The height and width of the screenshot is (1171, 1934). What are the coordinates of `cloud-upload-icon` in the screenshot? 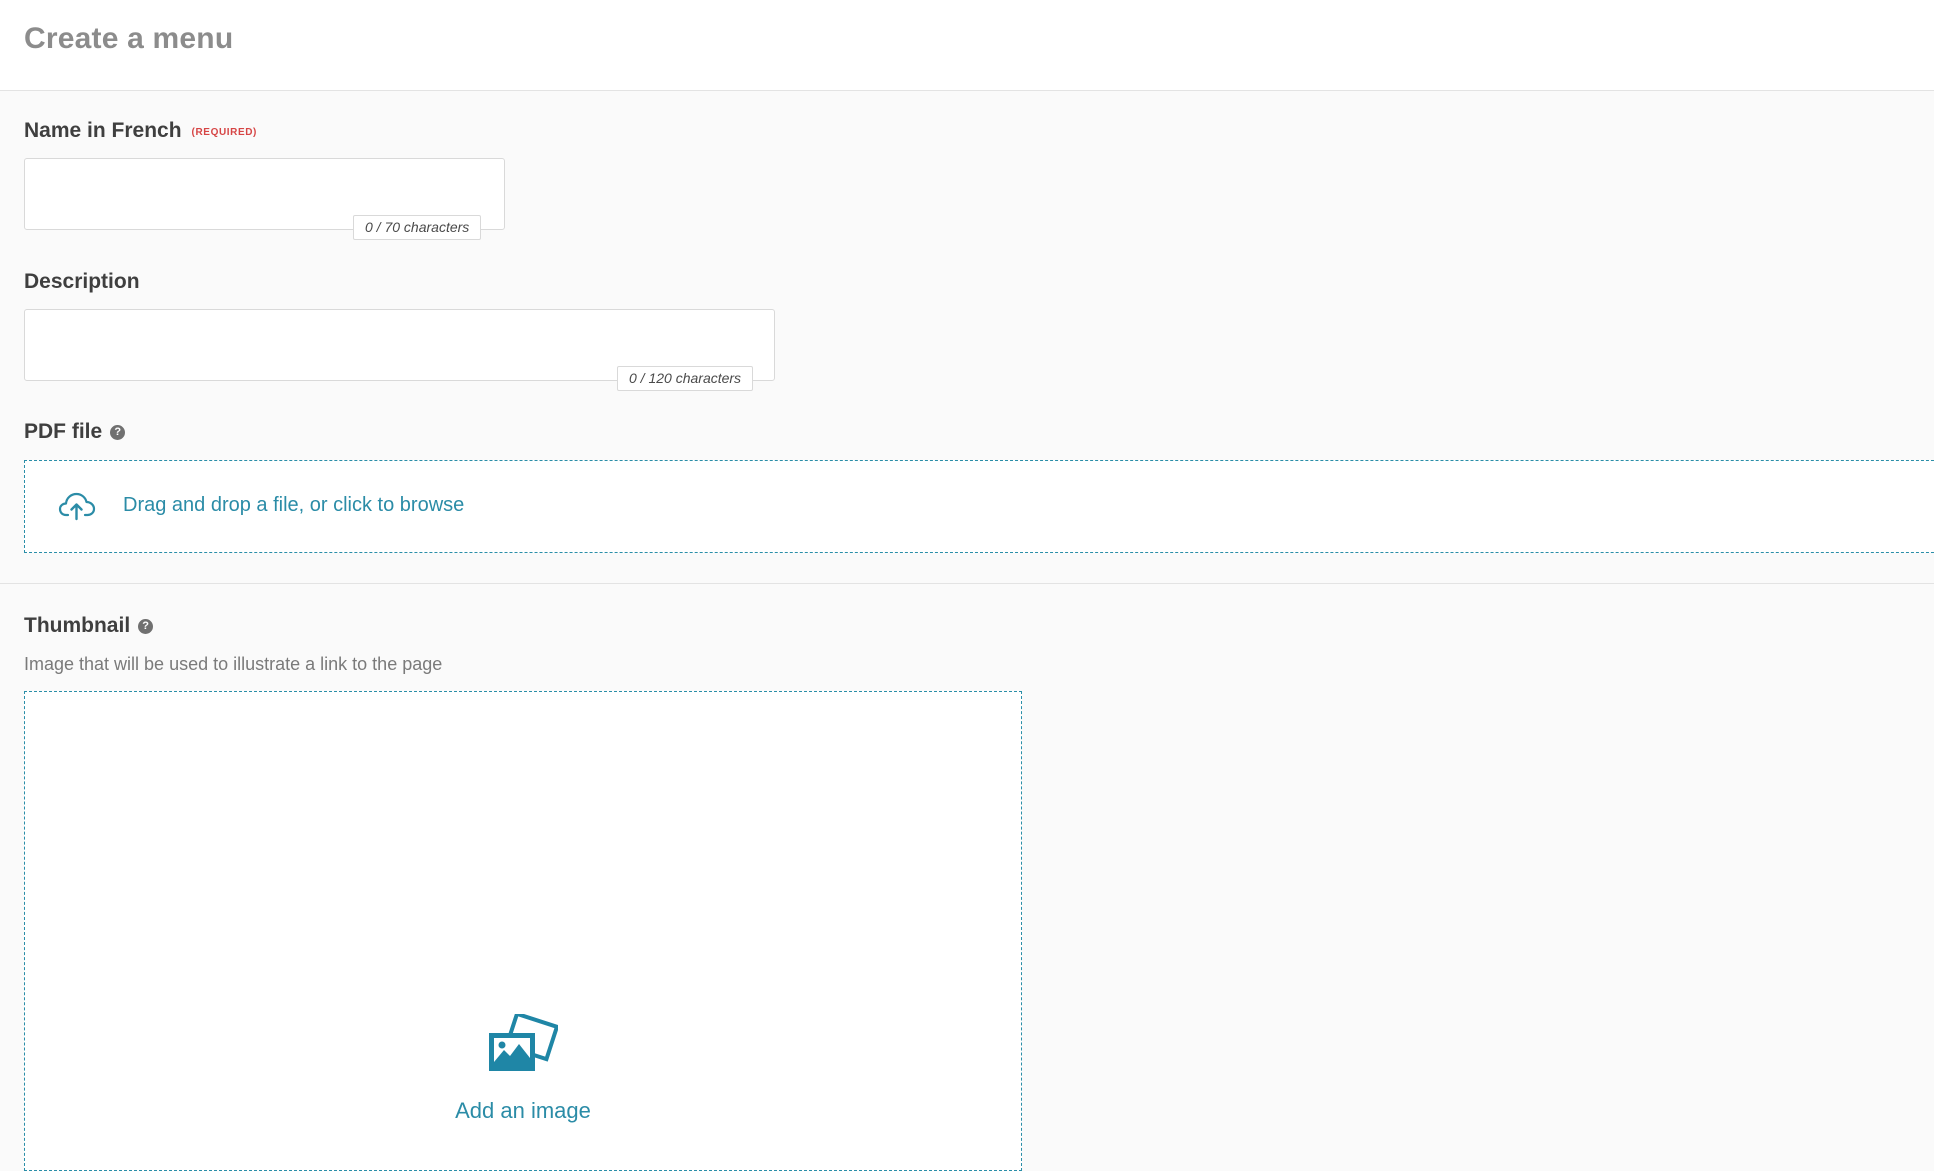 It's located at (77, 506).